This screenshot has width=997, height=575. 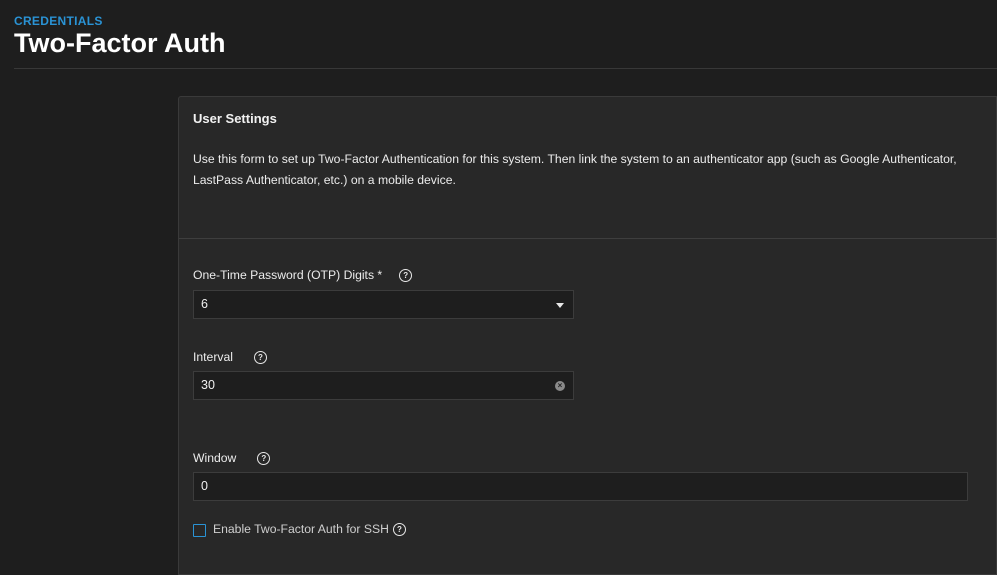 I want to click on ssh-2fa-label-row: Enable Two-Factor Auth for SSH ?, so click(x=309, y=529).